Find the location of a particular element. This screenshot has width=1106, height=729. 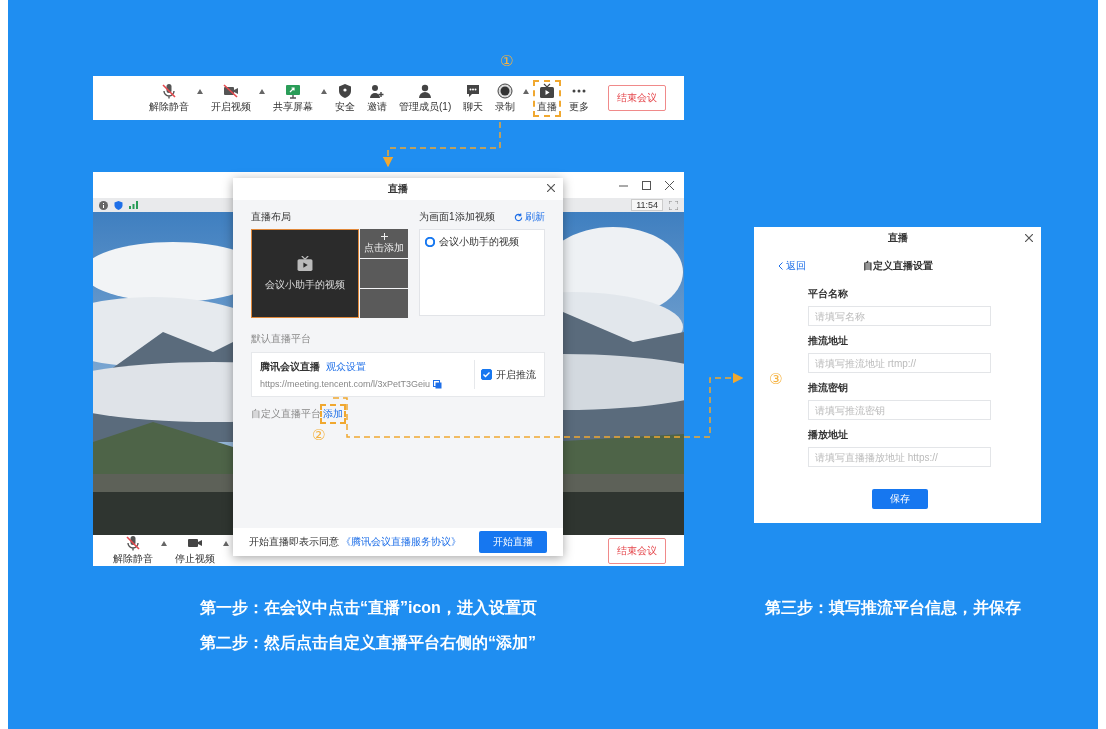

live-url: https://meeting.tencent.com/l/3xPetT3Geiu is located at coordinates (345, 384).